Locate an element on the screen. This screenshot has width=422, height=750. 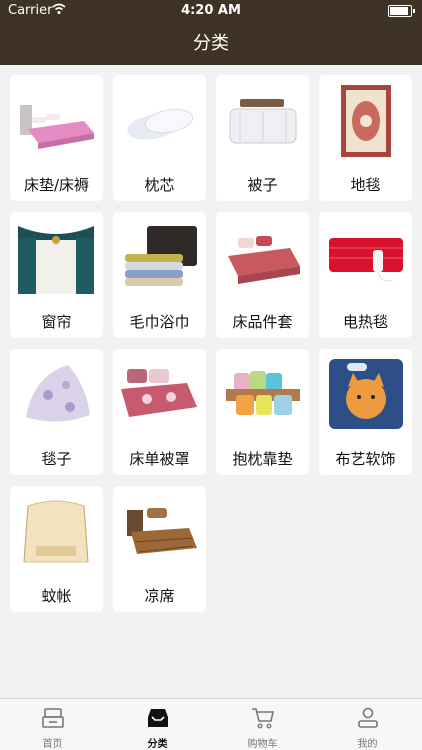
status-bar: Carrier 4:20 AM is located at coordinates (211, 11).